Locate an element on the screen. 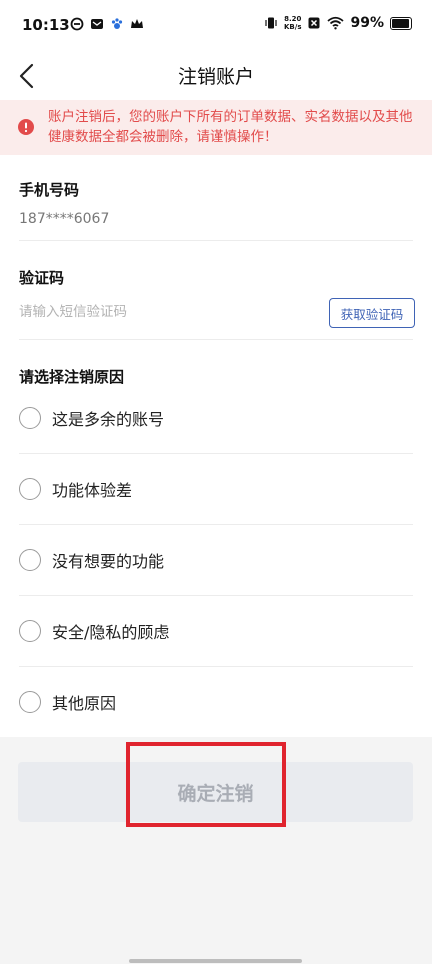 Image resolution: width=432 pixels, height=964 pixels. notification-icons is located at coordinates (107, 24).